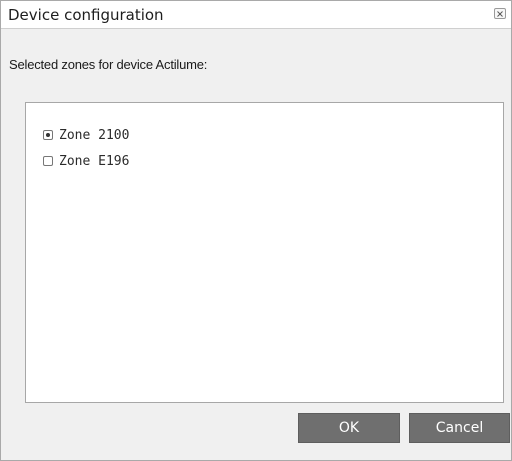 The width and height of the screenshot is (512, 461). Describe the element at coordinates (94, 135) in the screenshot. I see `zone-label: Zone 2100` at that location.